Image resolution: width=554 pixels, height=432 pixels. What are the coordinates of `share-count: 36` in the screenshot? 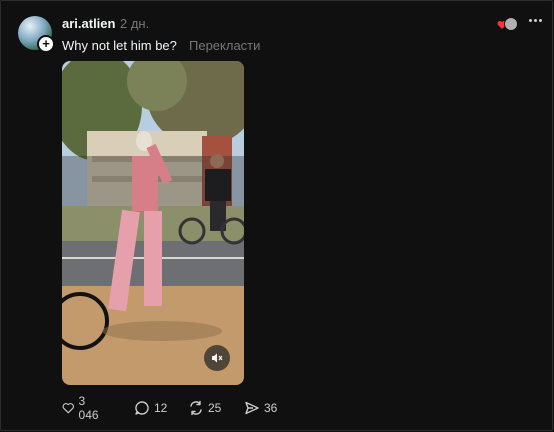 It's located at (271, 408).